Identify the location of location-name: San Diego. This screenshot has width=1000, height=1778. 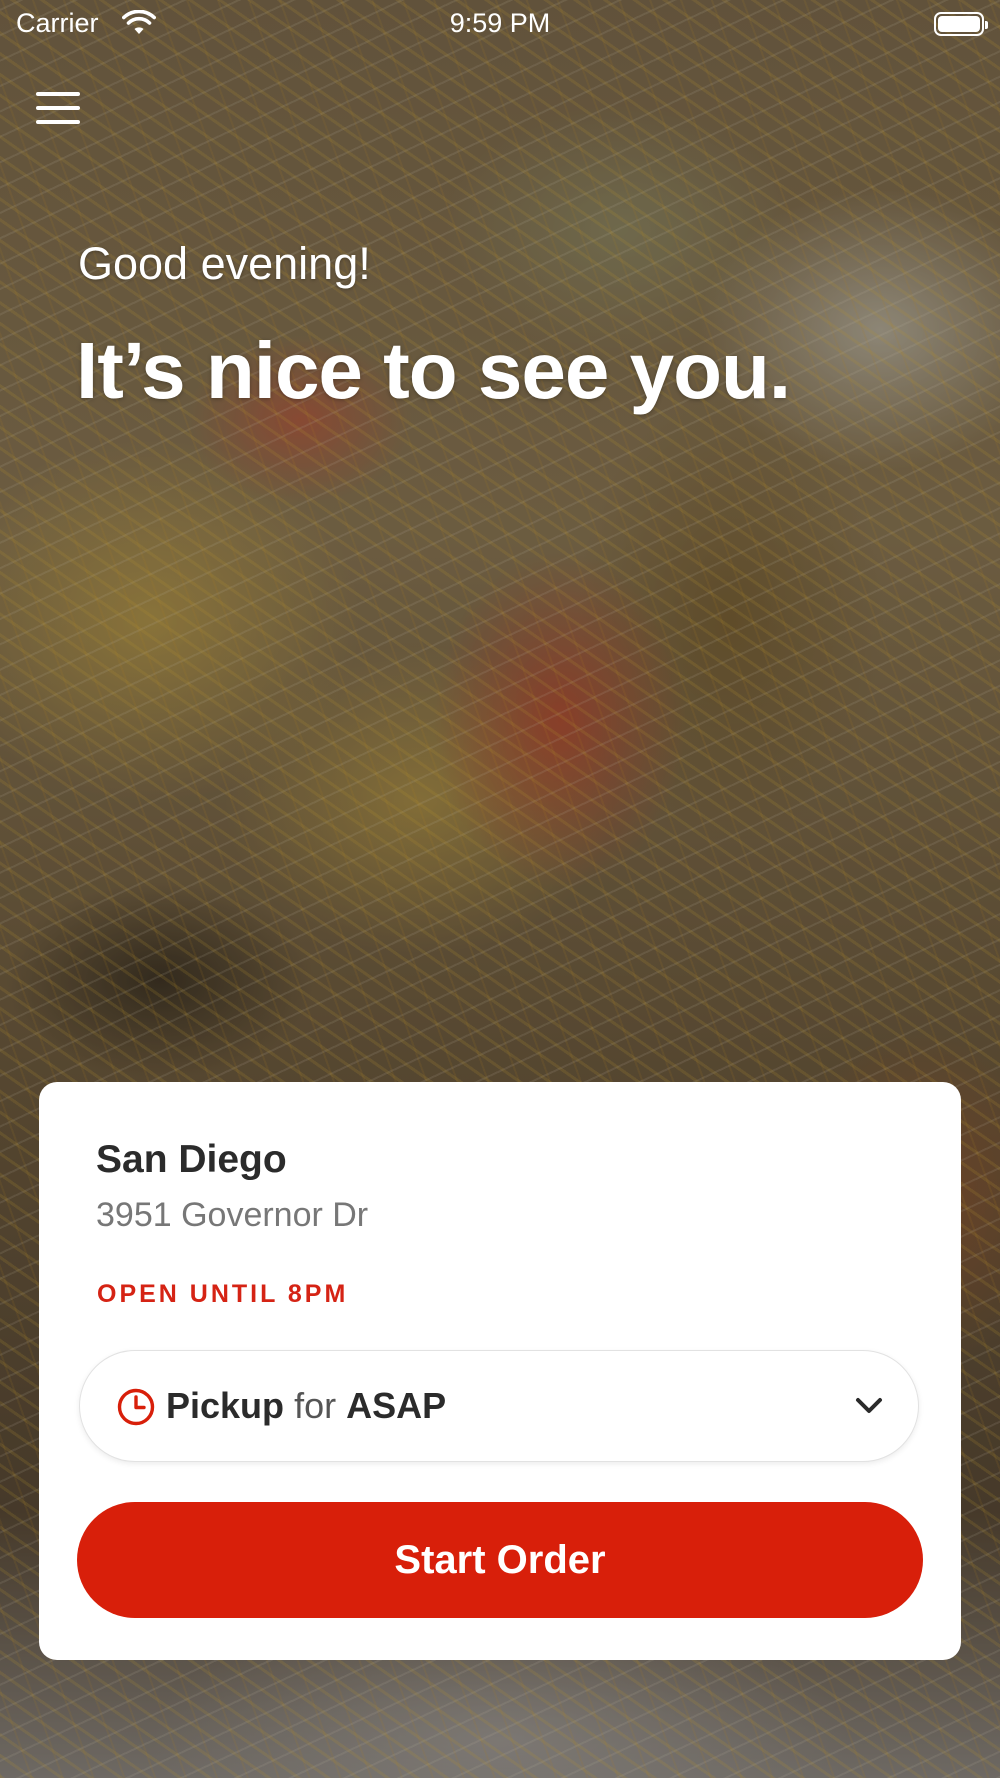
(191, 1159).